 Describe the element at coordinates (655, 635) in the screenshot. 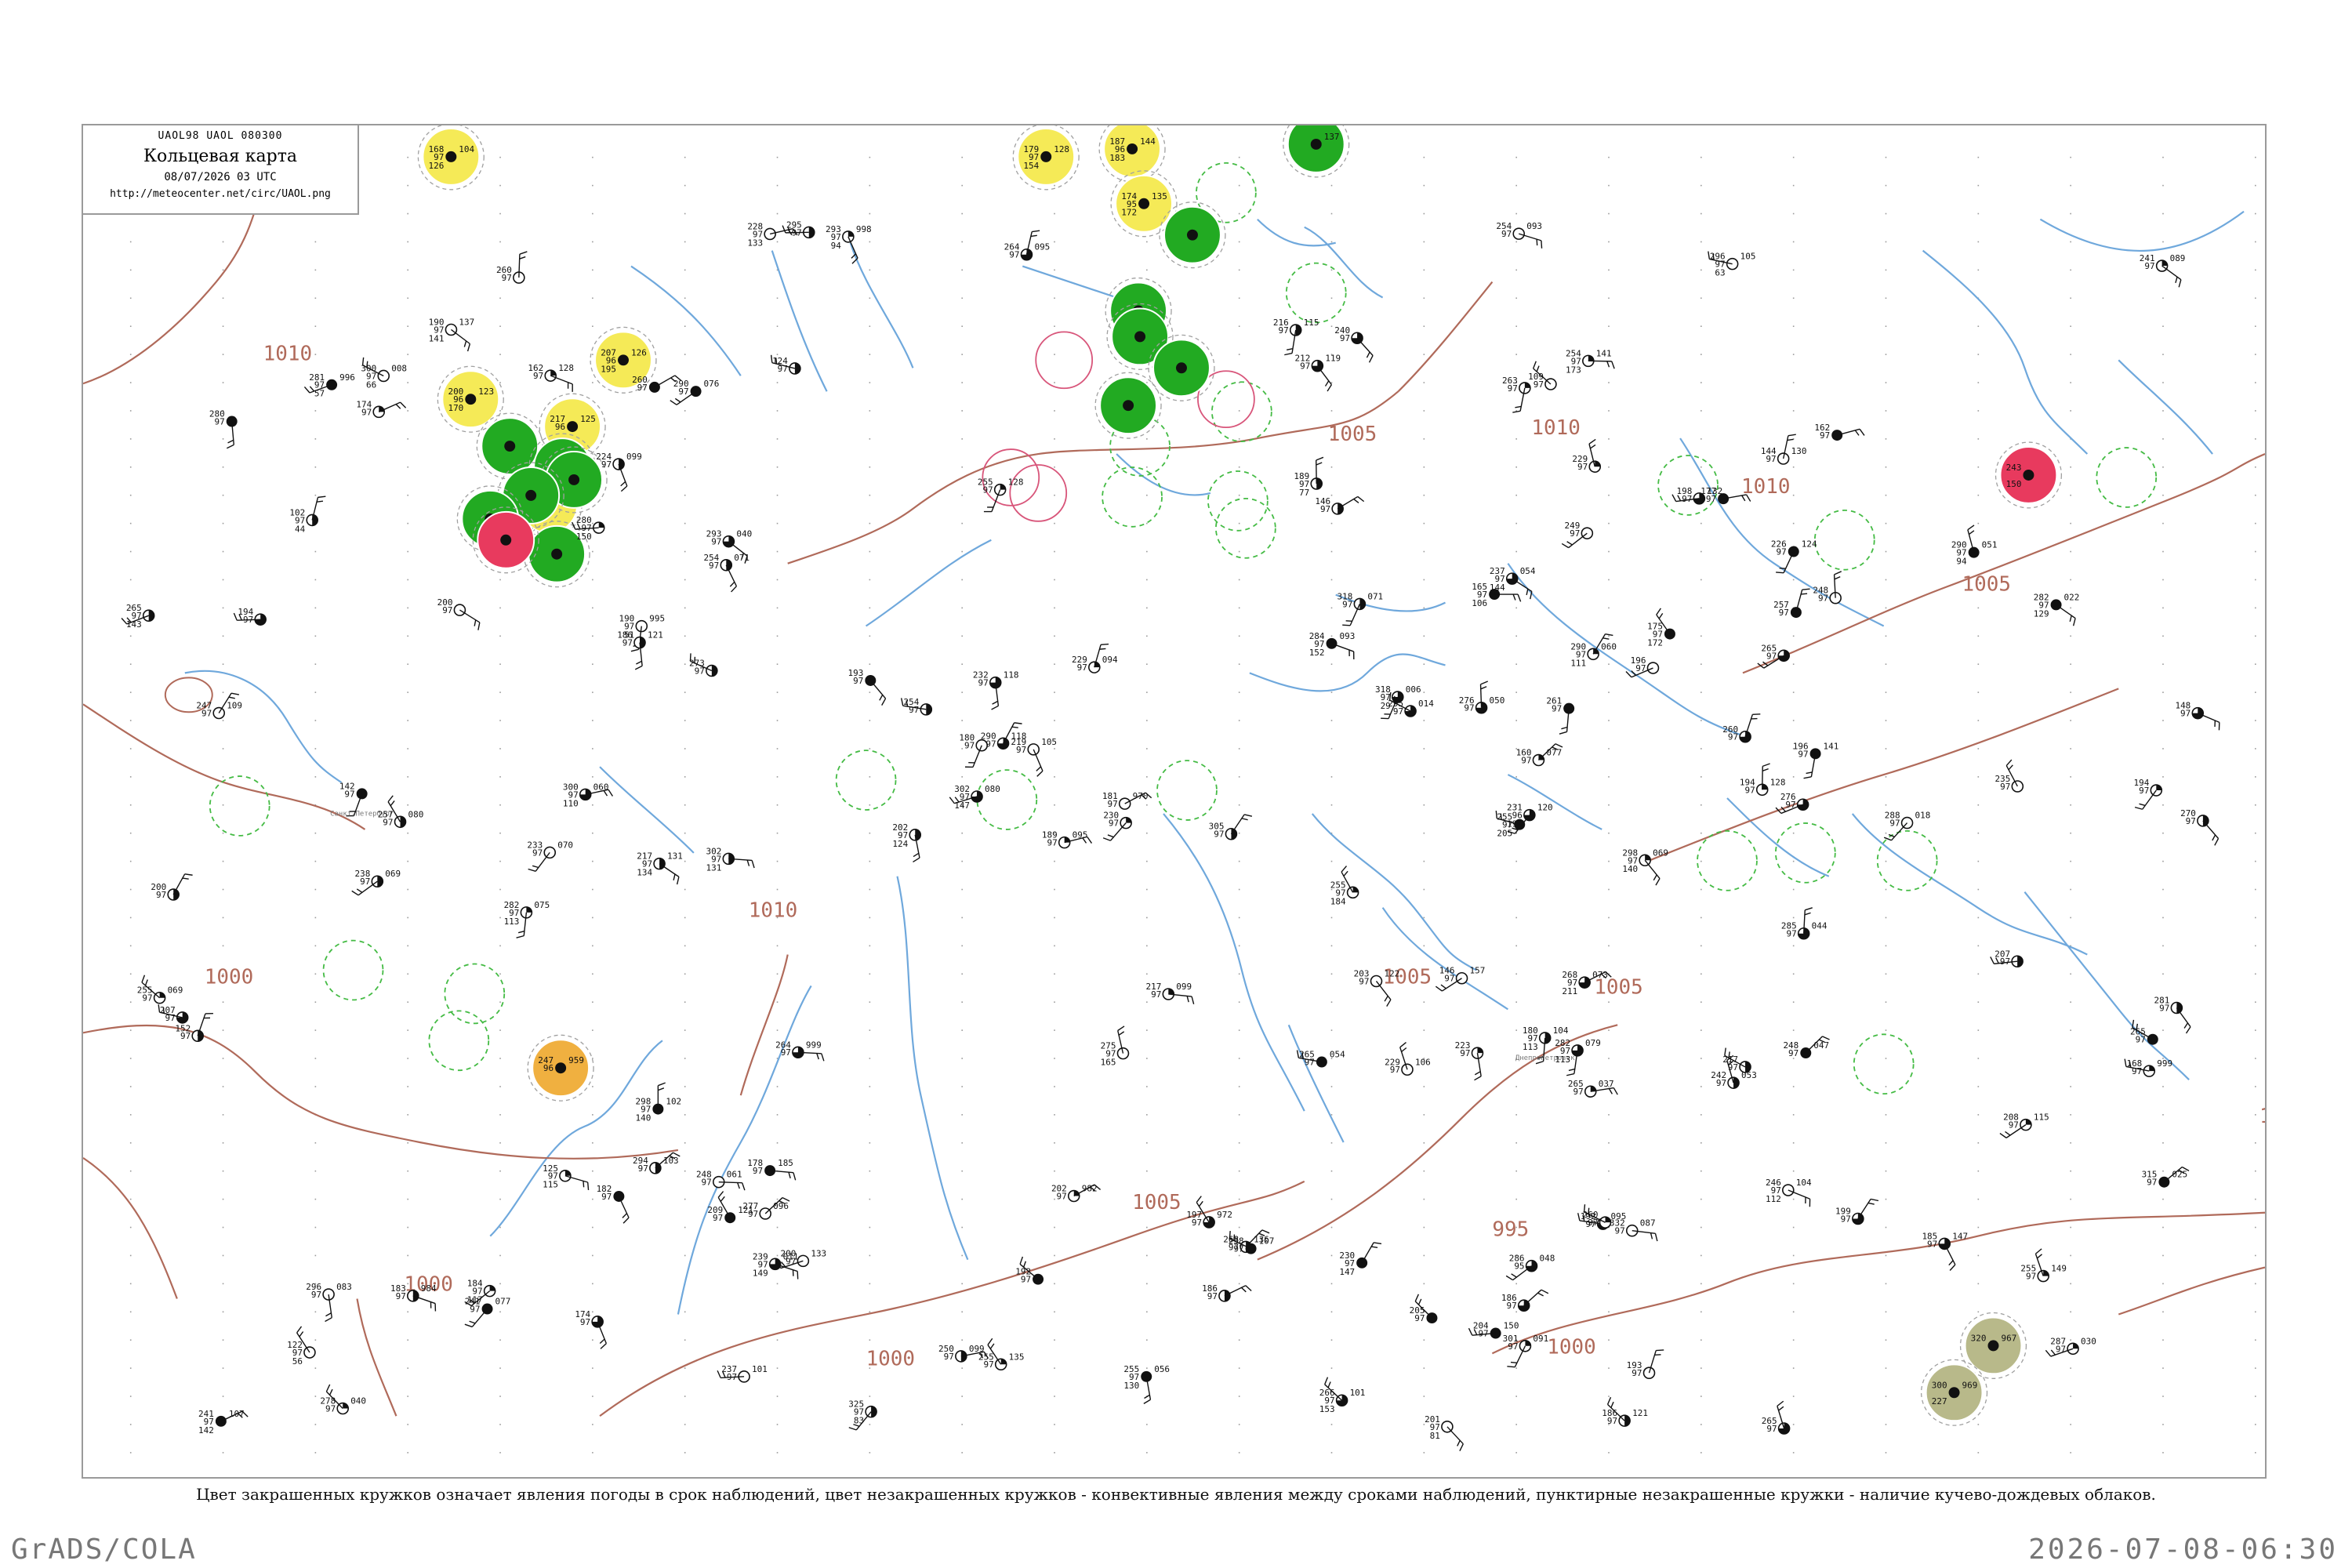

I see `station-pressure: 121` at that location.